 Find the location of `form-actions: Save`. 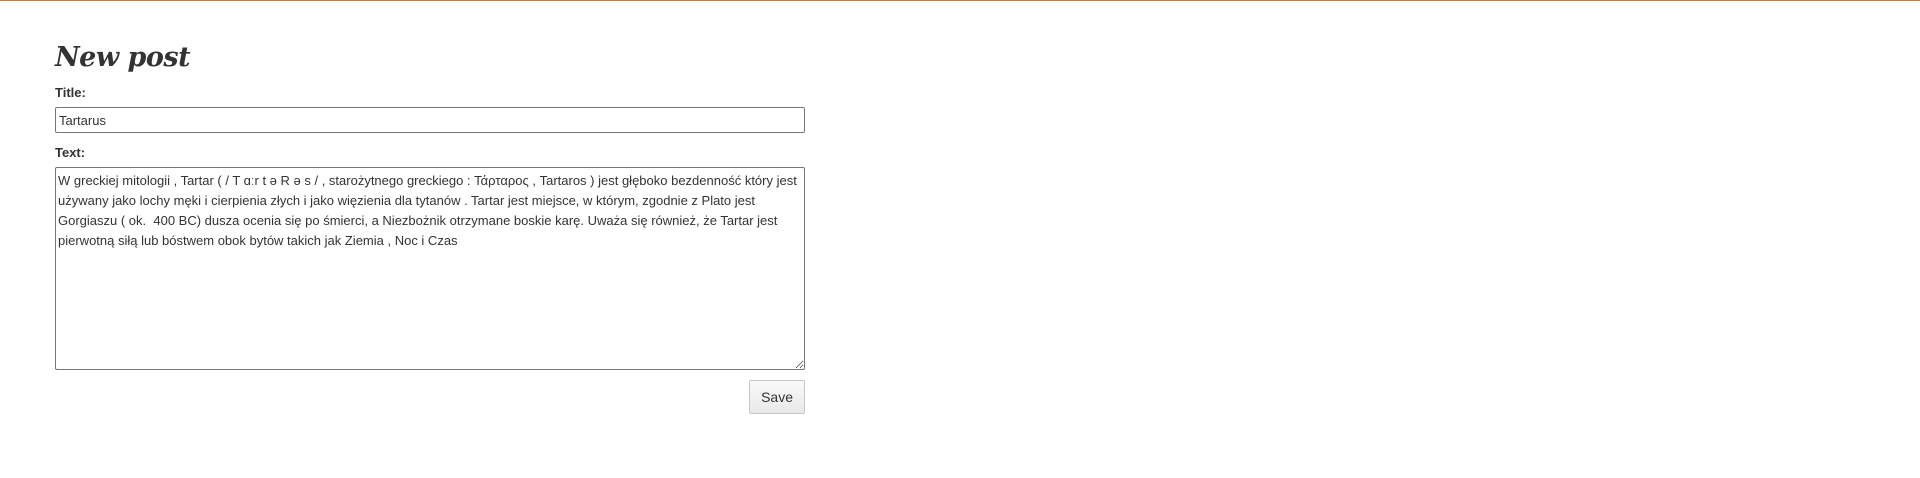

form-actions: Save is located at coordinates (430, 397).